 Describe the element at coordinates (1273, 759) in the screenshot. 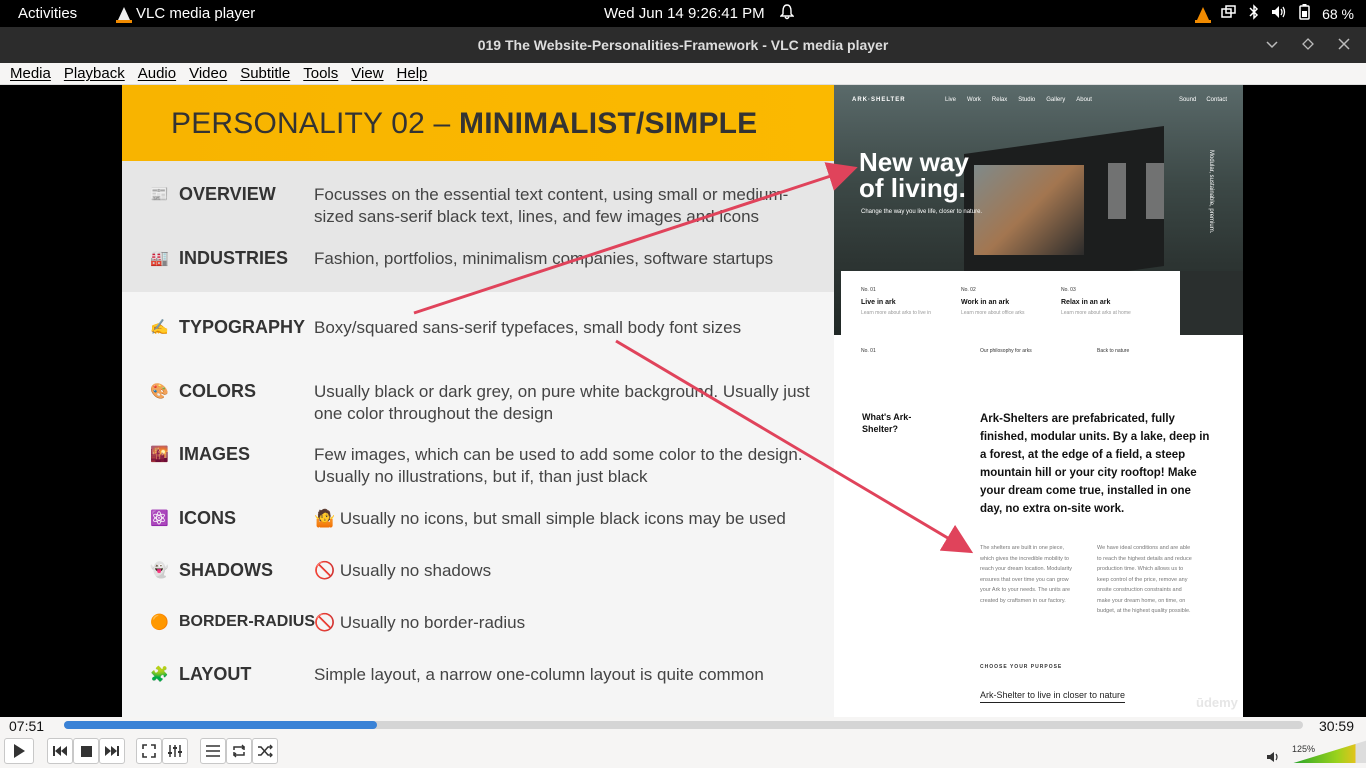

I see `speaker-icon` at that location.